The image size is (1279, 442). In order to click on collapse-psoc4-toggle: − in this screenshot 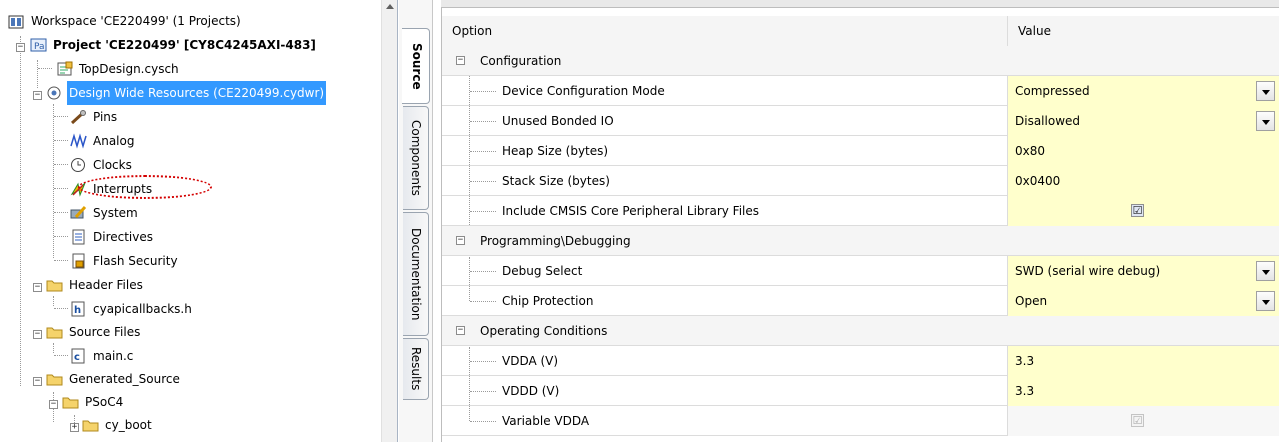, I will do `click(53, 404)`.